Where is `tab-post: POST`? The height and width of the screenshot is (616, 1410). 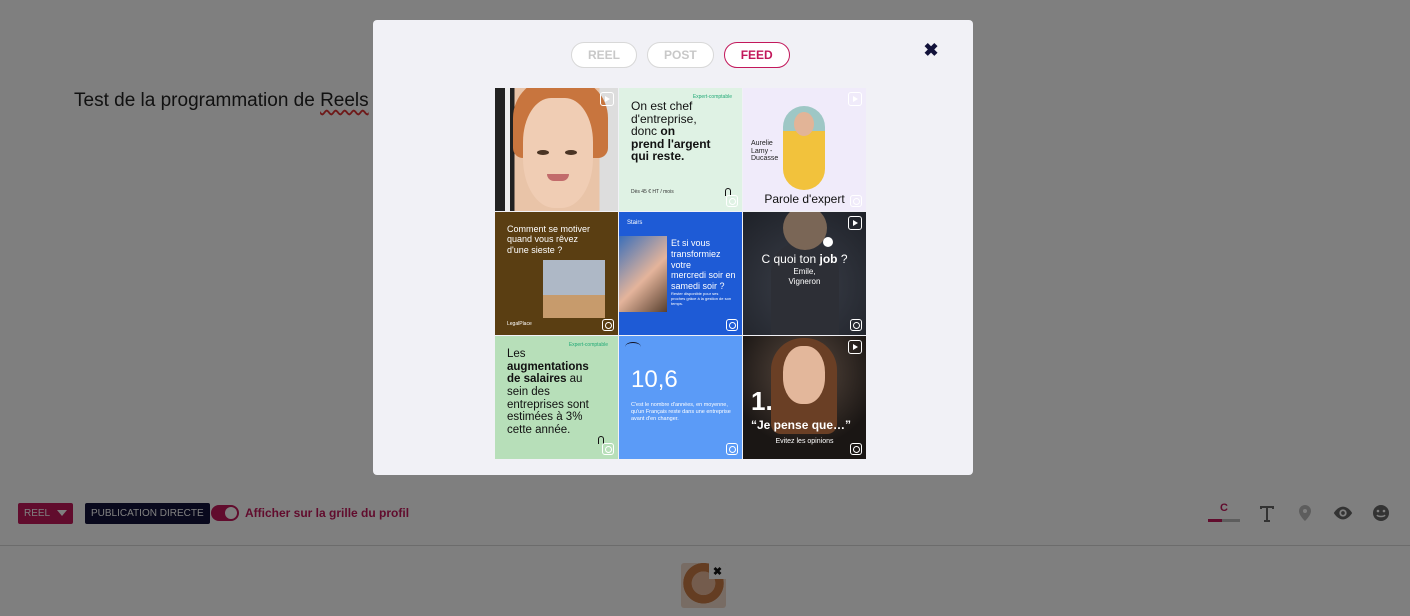 tab-post: POST is located at coordinates (680, 55).